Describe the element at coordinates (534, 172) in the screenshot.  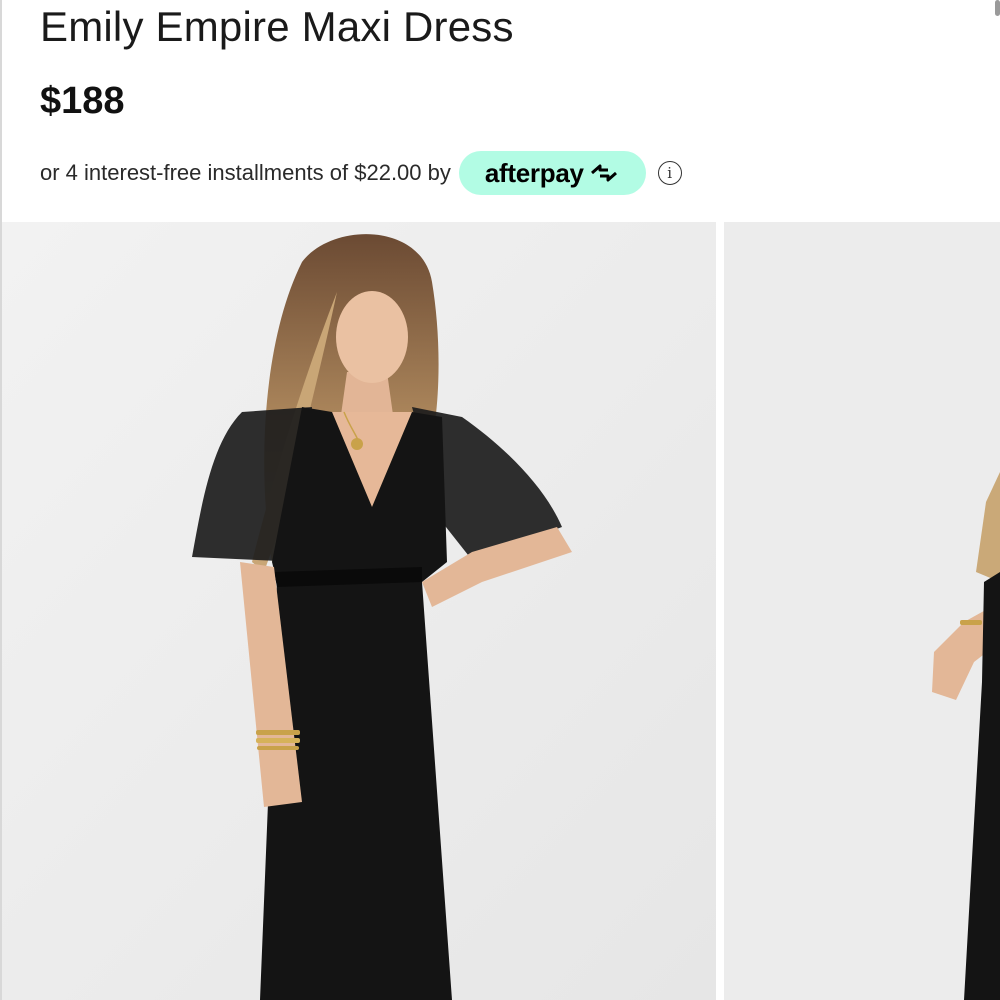
I see `afterpay-logo-text: afterpay` at that location.